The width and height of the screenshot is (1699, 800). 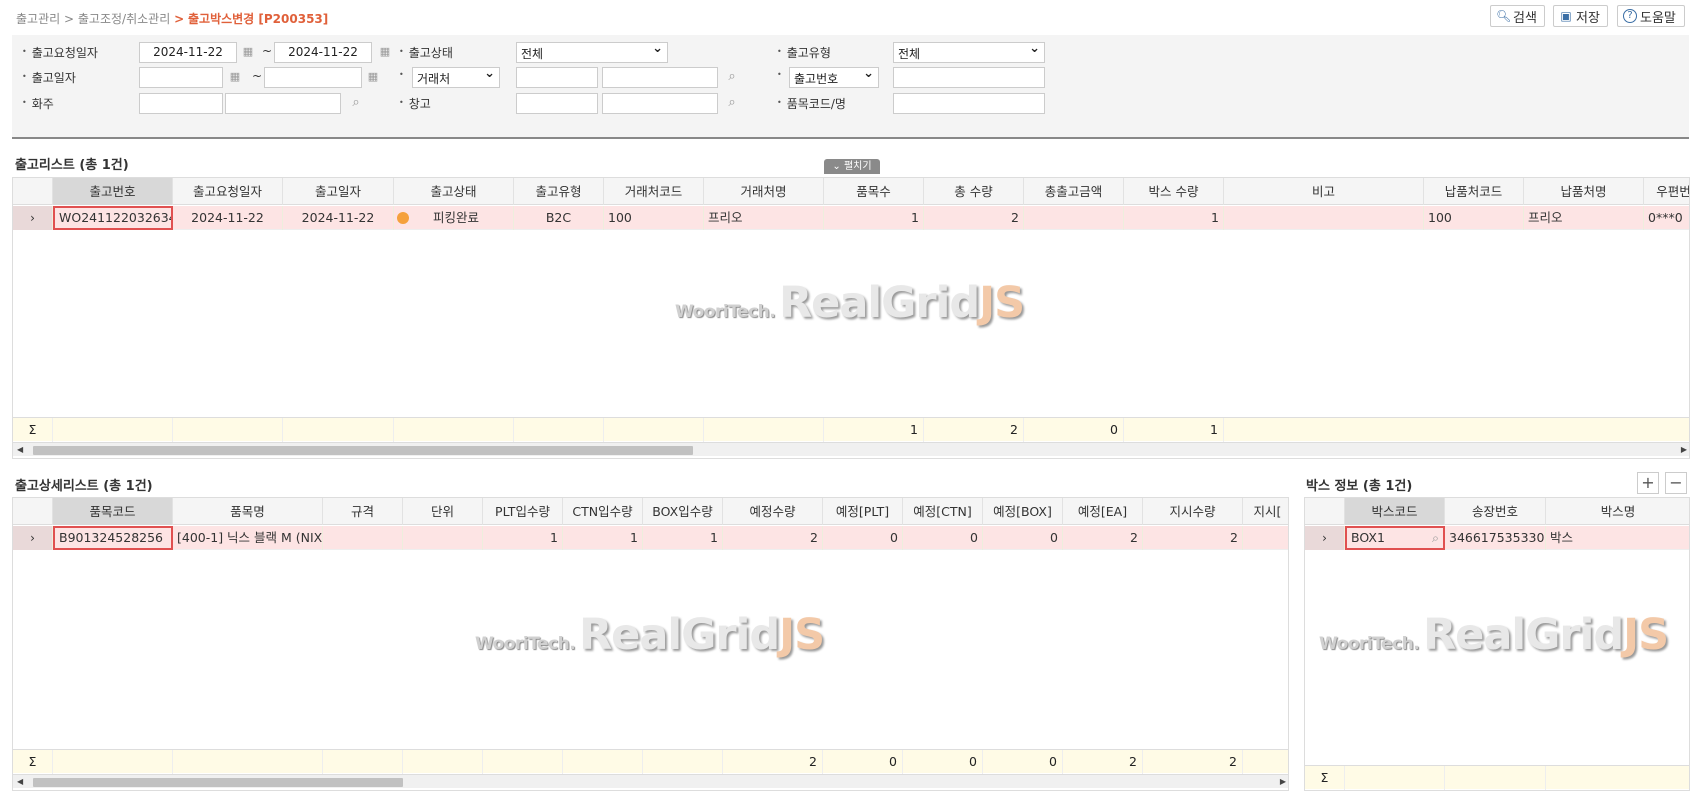 I want to click on breadcrumb-item: 출고조정/취소관리, so click(x=124, y=19).